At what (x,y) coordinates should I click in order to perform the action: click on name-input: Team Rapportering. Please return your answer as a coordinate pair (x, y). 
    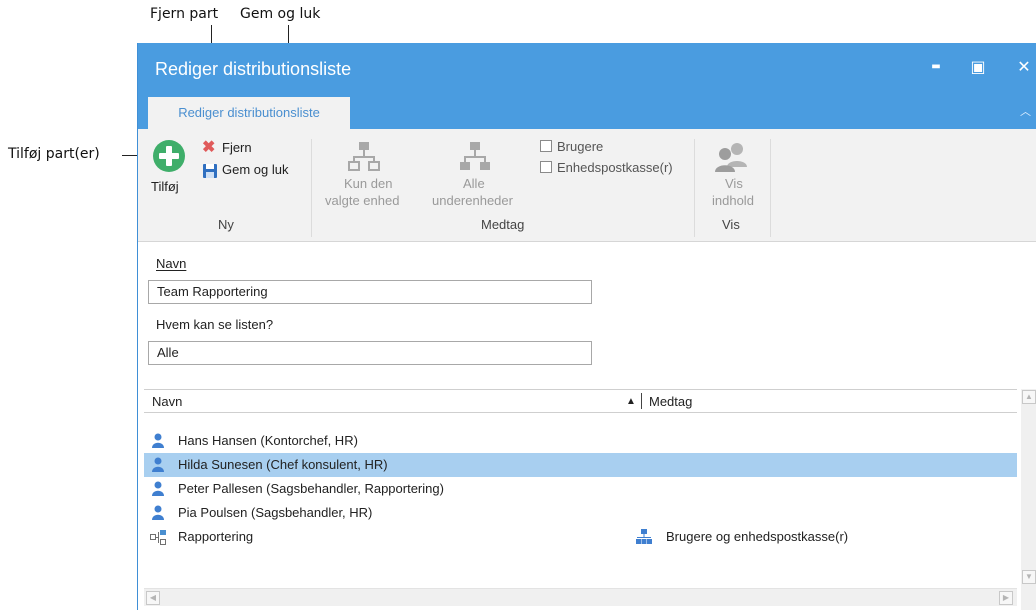
    Looking at the image, I should click on (370, 292).